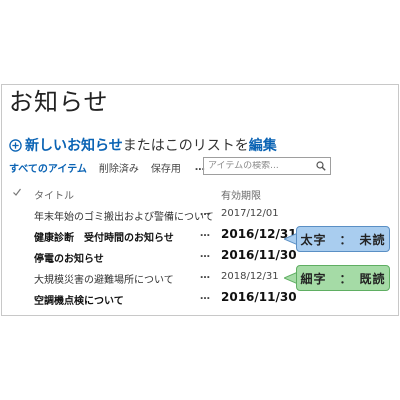  I want to click on row-expiry: 2018/12/31, so click(250, 276).